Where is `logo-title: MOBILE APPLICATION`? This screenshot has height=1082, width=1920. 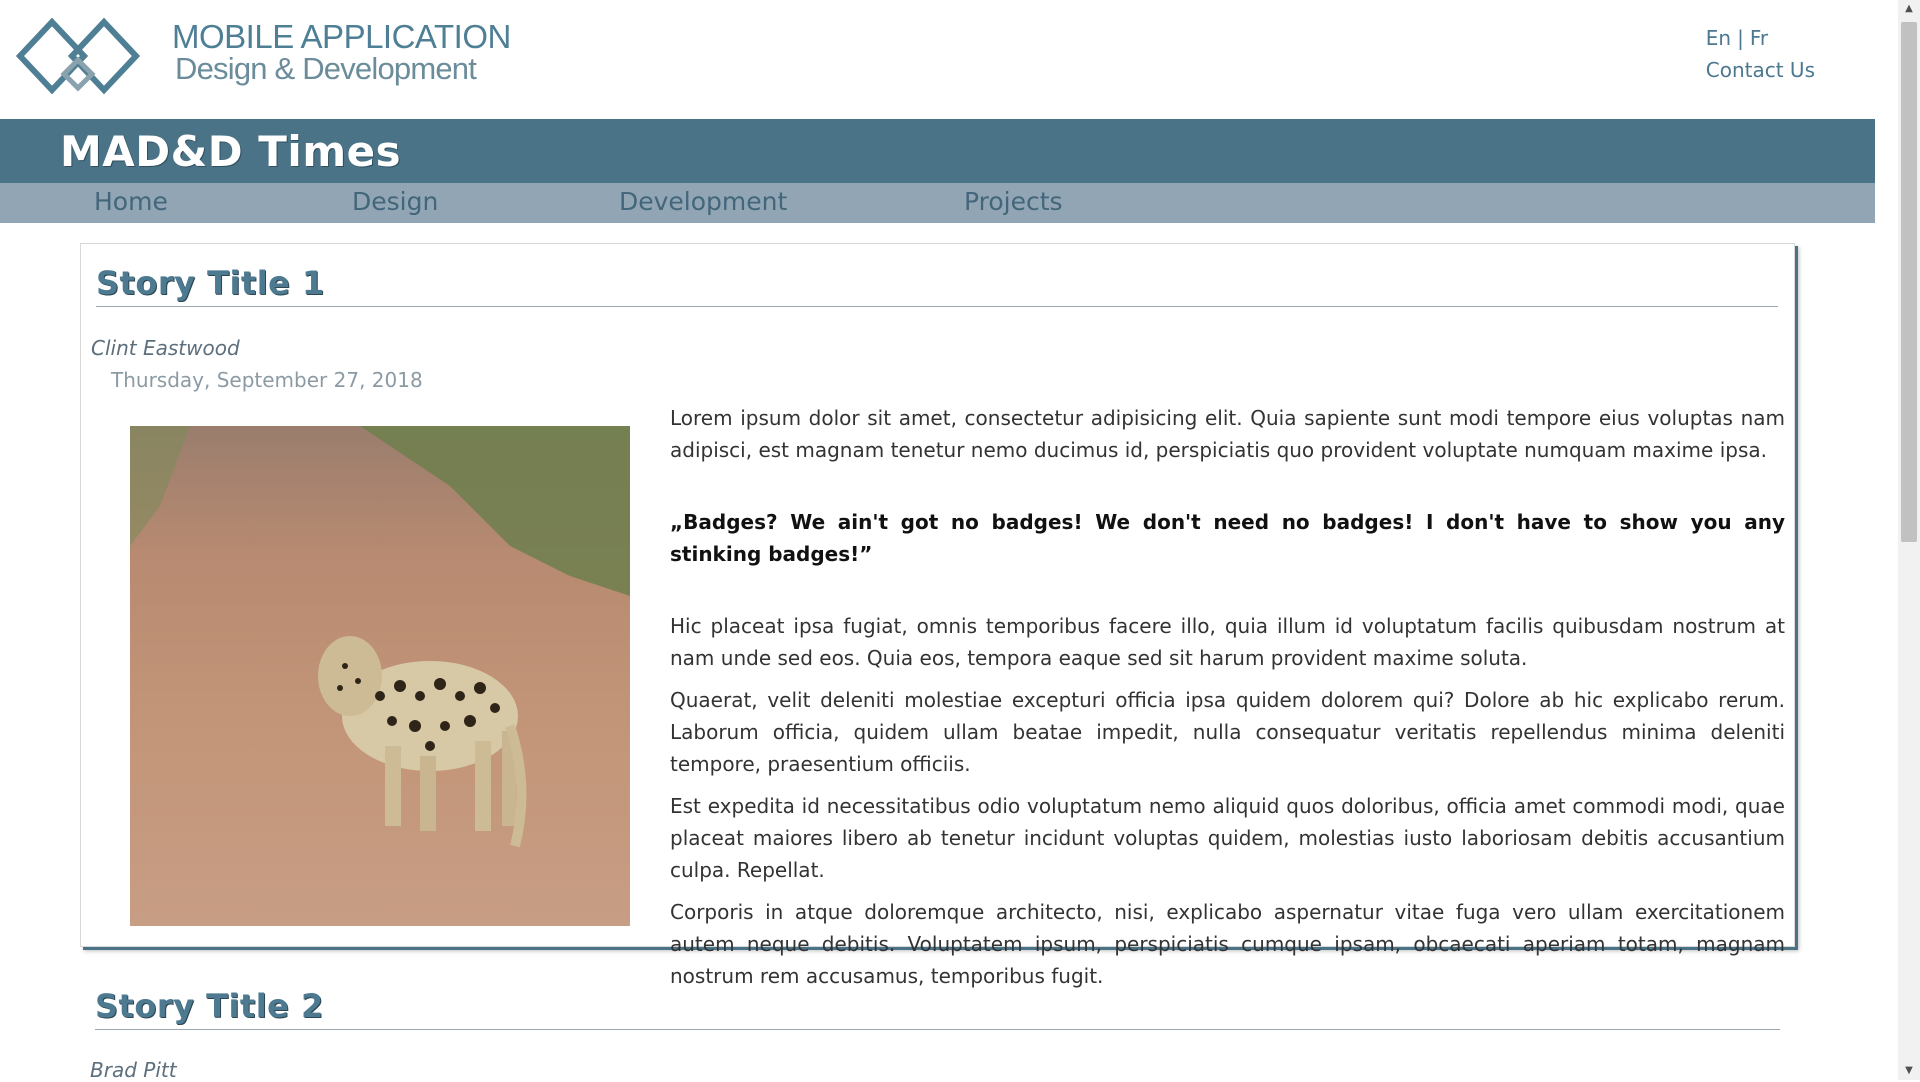
logo-title: MOBILE APPLICATION is located at coordinates (341, 36).